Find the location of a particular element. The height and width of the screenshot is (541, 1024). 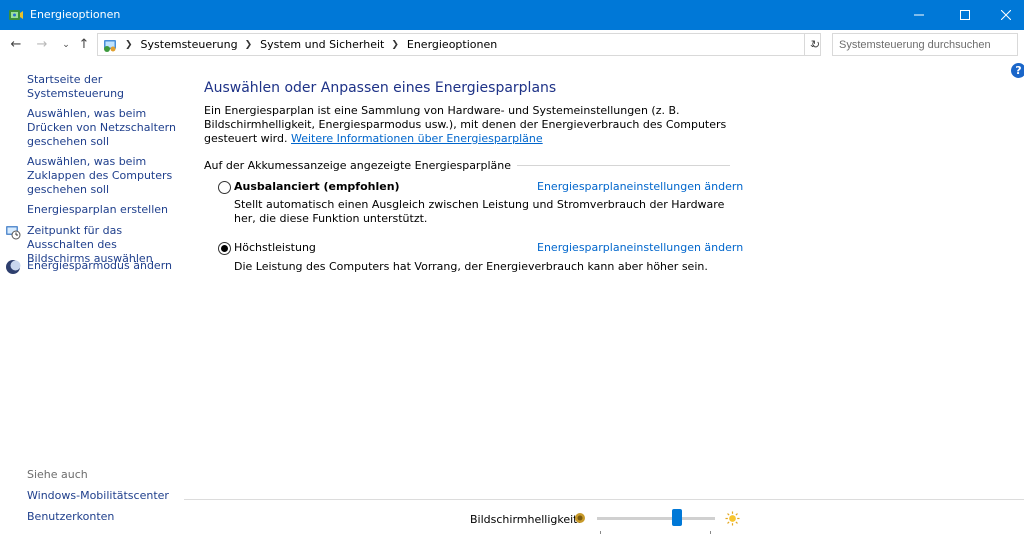

brightness-low-icon is located at coordinates (580, 518).